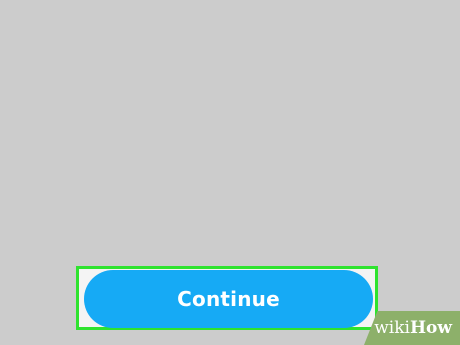 The image size is (460, 345). I want to click on wikihow-watermark: wikiHow, so click(412, 328).